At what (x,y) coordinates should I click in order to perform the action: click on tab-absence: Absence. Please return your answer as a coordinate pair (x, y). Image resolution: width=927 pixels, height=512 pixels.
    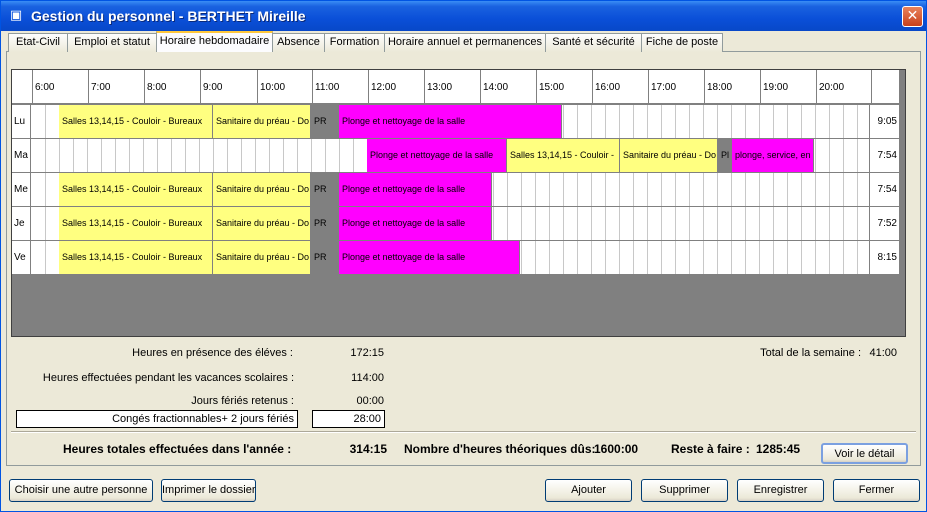
    Looking at the image, I should click on (298, 42).